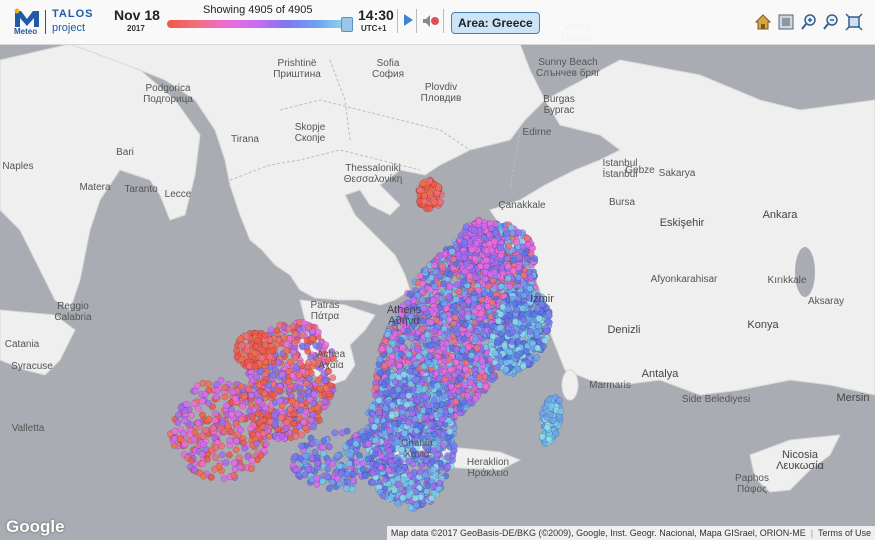  What do you see at coordinates (136, 28) in the screenshot?
I see `year-label: 2017` at bounding box center [136, 28].